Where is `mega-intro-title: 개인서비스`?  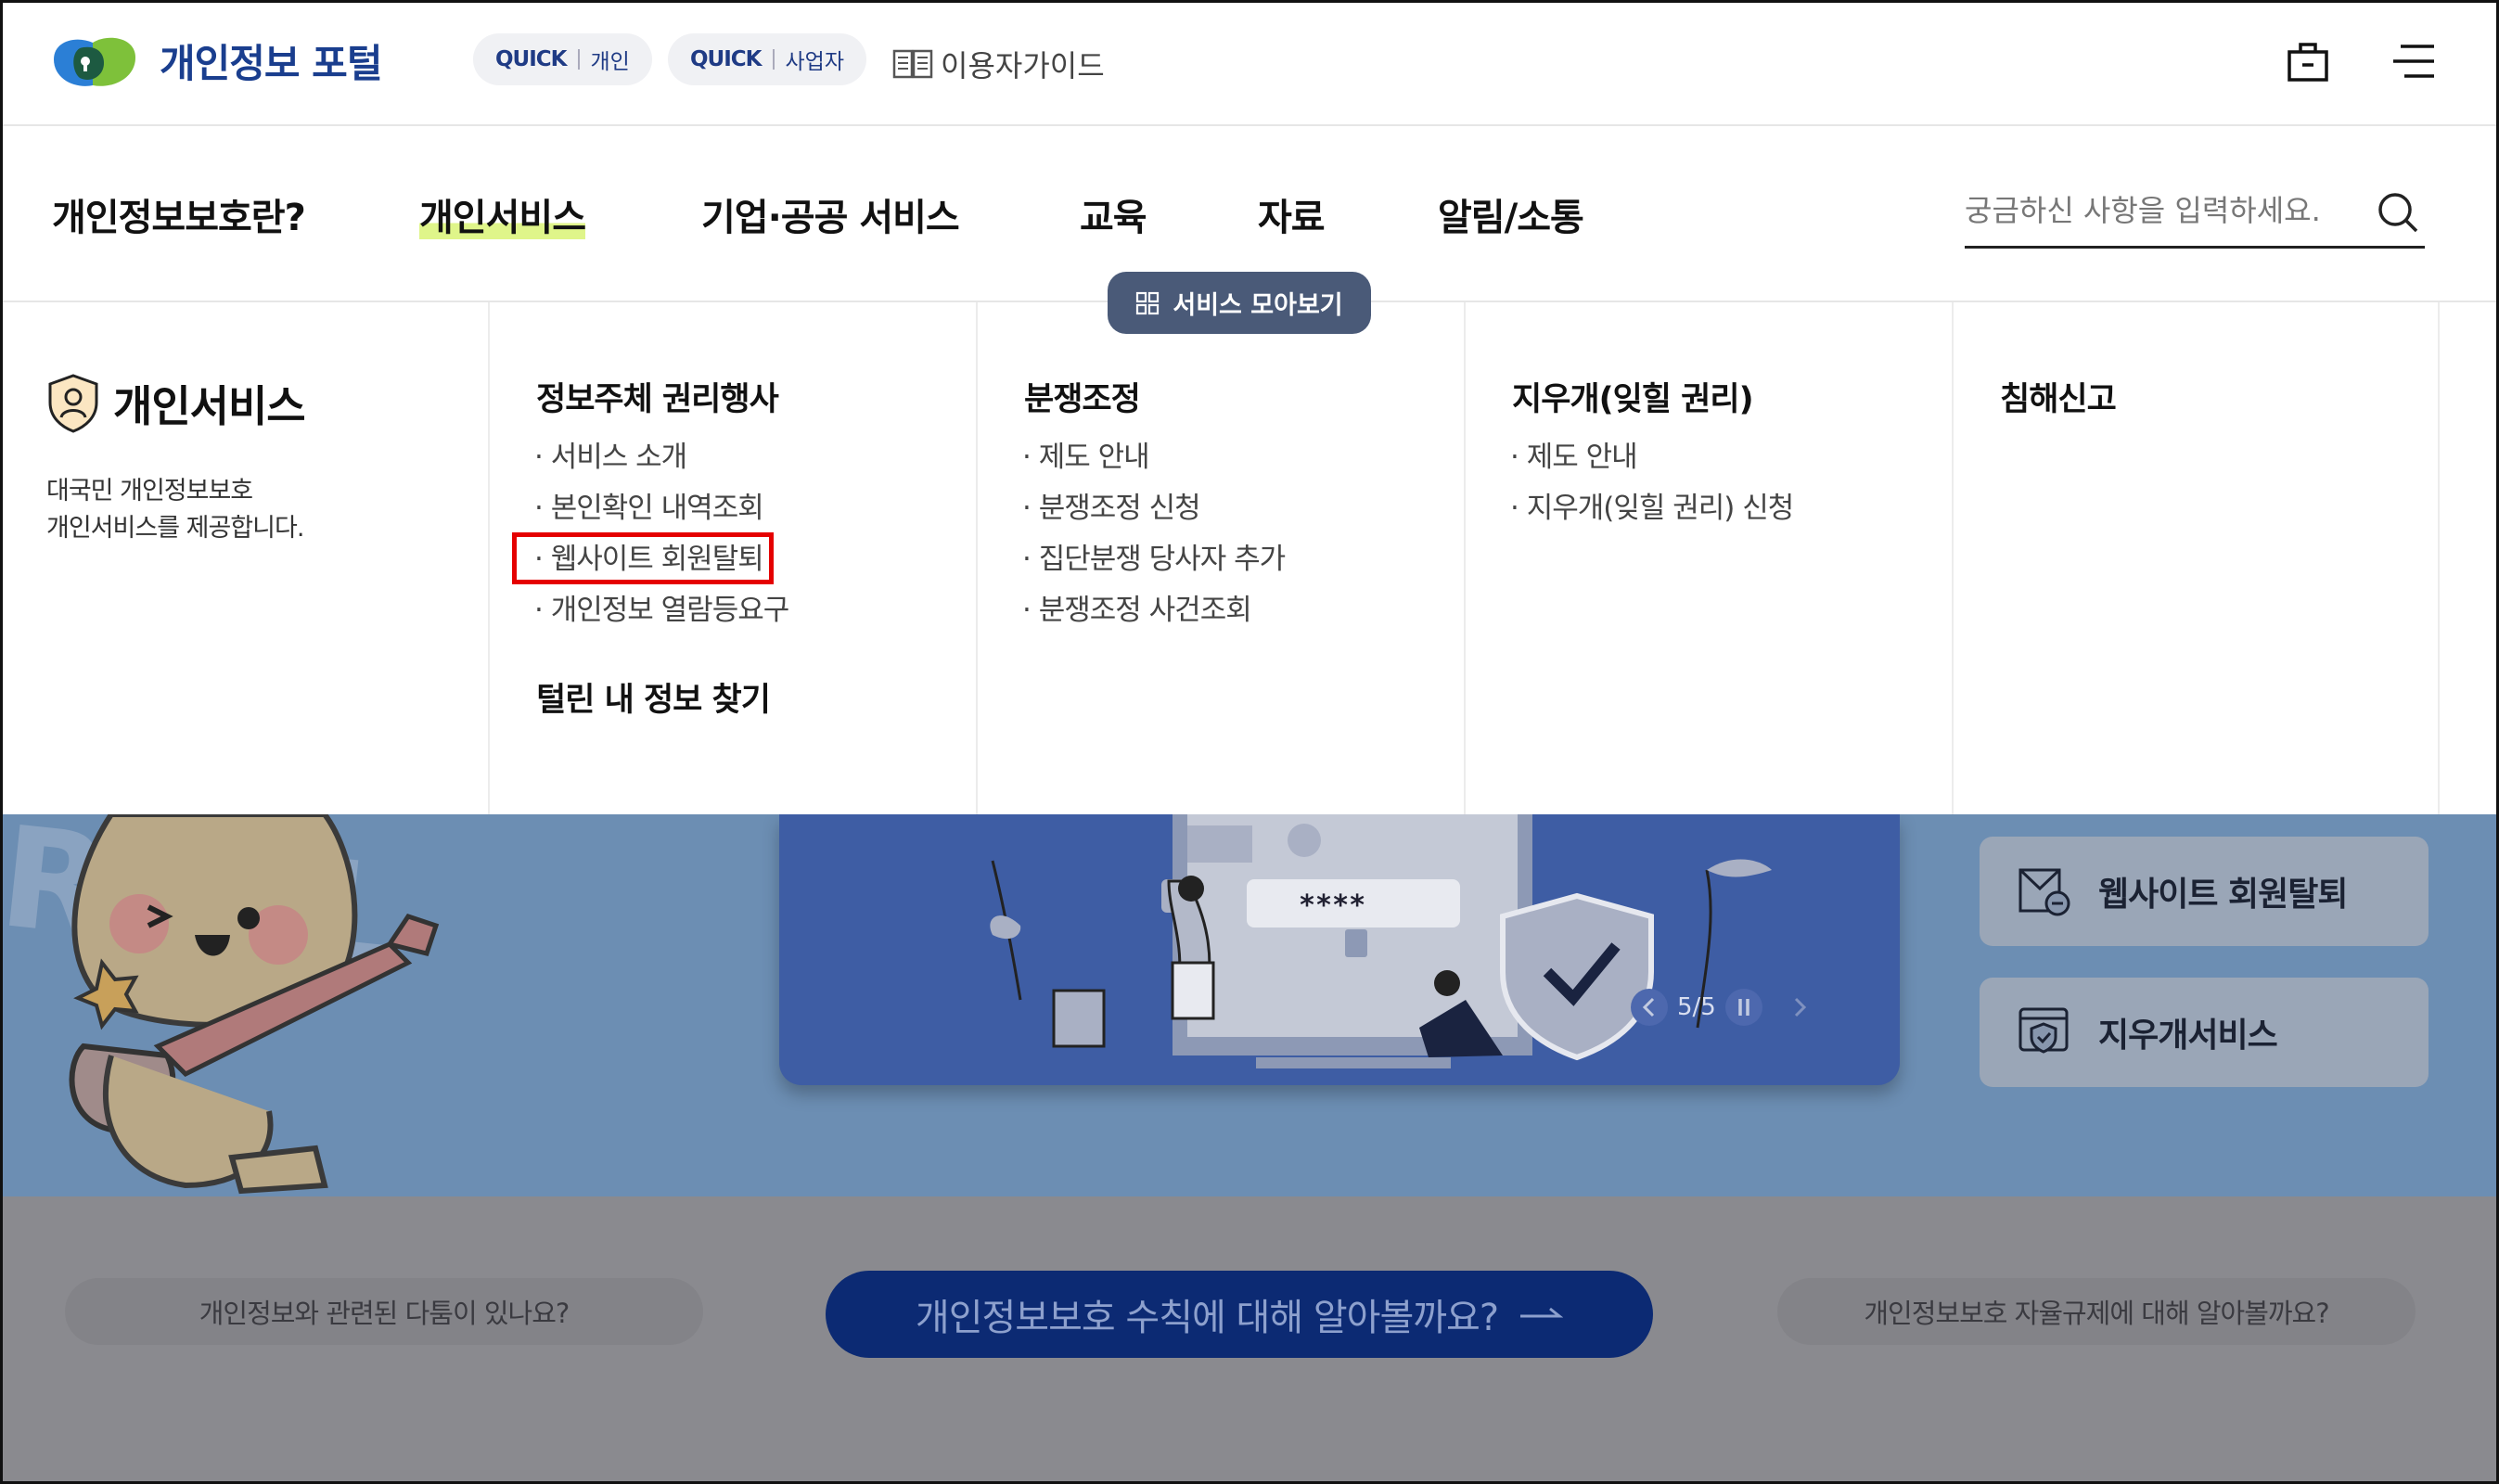
mega-intro-title: 개인서비스 is located at coordinates (209, 406).